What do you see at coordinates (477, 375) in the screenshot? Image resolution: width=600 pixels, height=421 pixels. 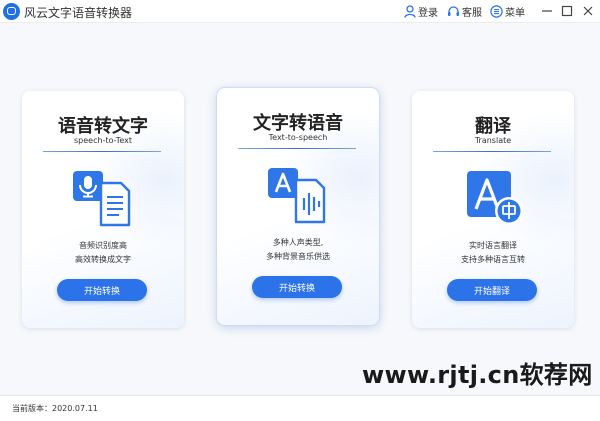 I see `watermark-text: www.rjtj.cn软荐网` at bounding box center [477, 375].